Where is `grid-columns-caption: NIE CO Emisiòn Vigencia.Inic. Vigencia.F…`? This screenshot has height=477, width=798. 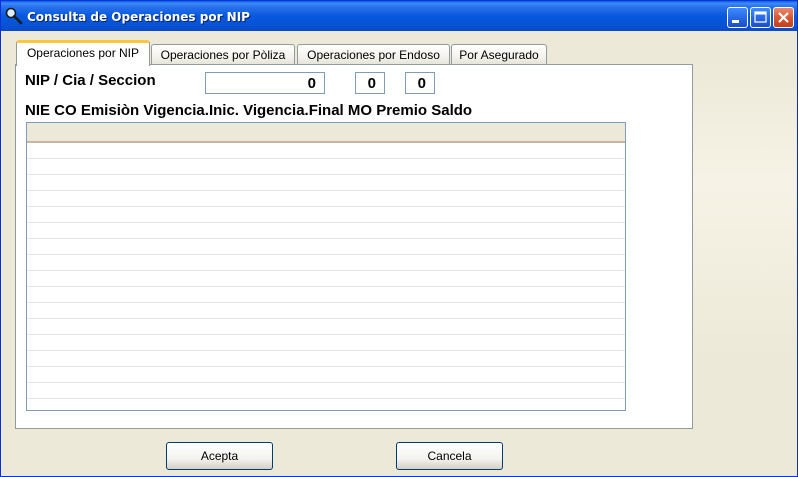 grid-columns-caption: NIE CO Emisiòn Vigencia.Inic. Vigencia.F… is located at coordinates (249, 110).